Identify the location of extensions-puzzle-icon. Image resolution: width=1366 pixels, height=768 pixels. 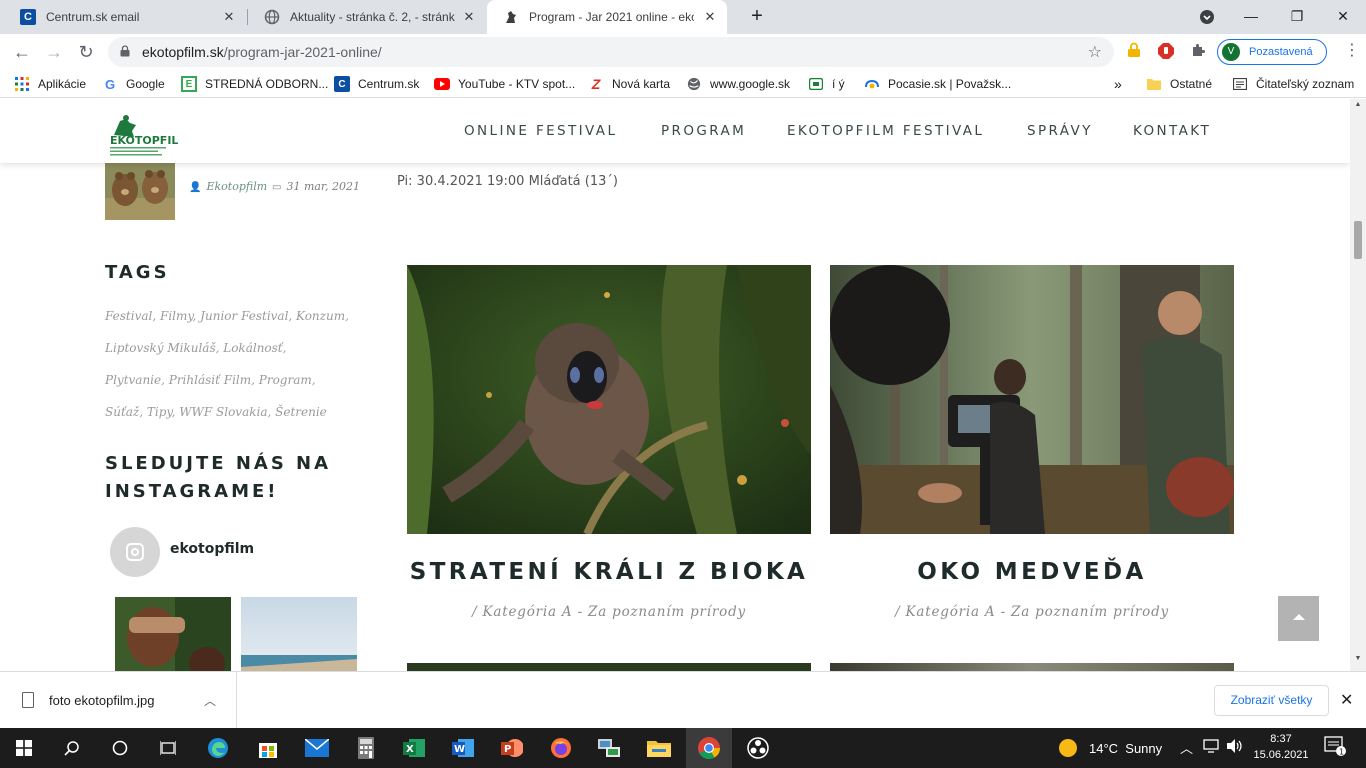
(1198, 52).